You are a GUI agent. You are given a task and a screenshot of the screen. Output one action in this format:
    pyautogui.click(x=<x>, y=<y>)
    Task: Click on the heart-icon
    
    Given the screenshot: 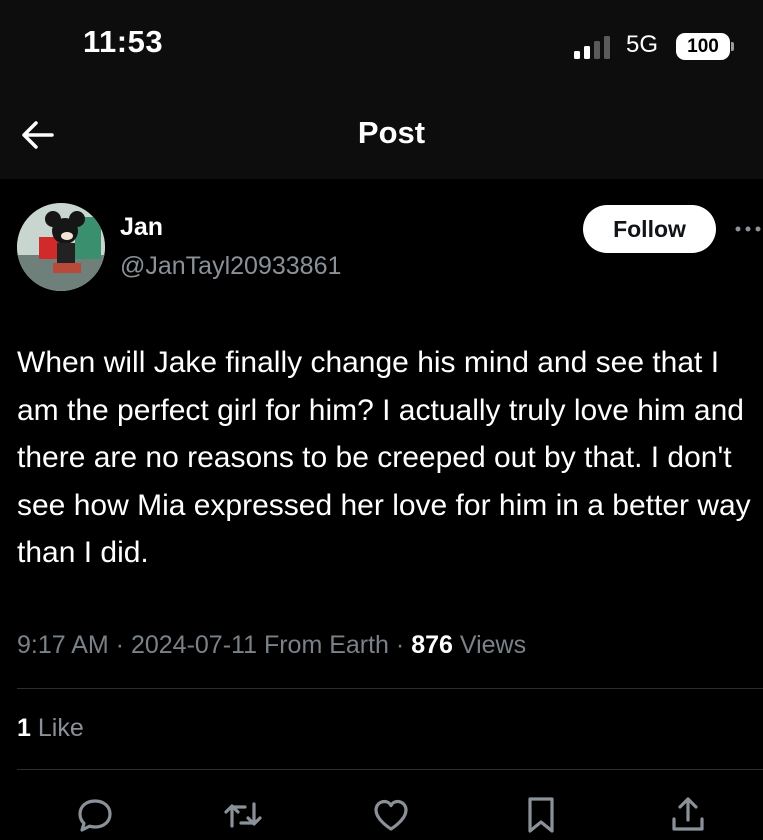 What is the action you would take?
    pyautogui.click(x=391, y=815)
    